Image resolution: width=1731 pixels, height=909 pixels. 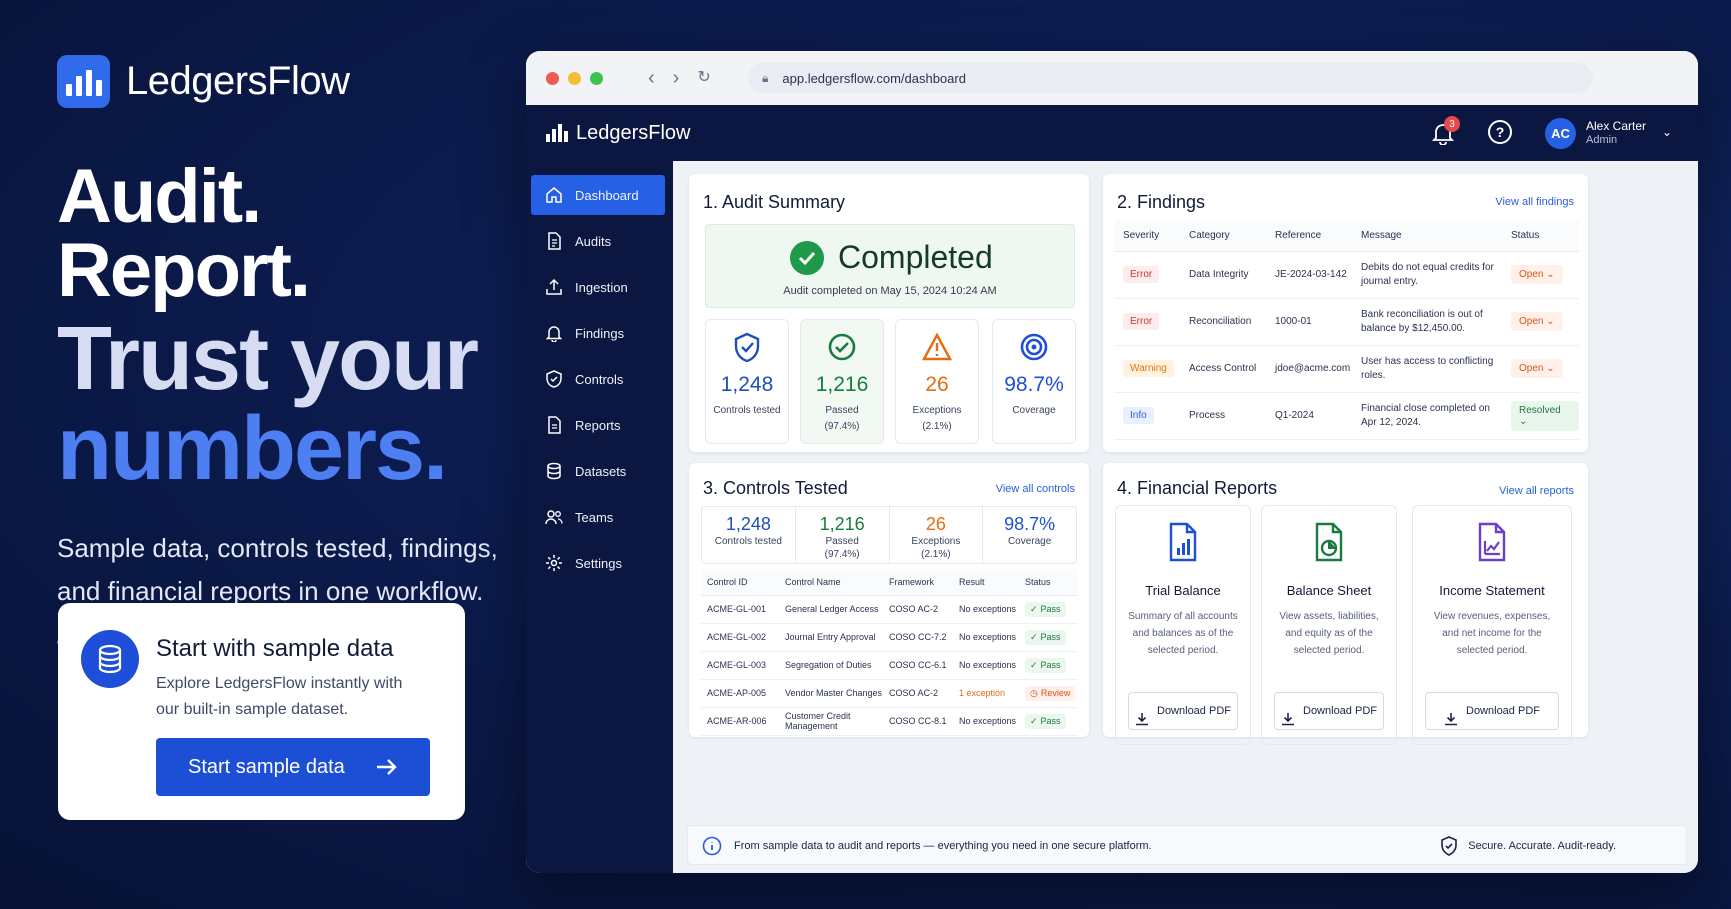 What do you see at coordinates (842, 381) in the screenshot?
I see `kpi-card: 1,216 Passed (97.4%)` at bounding box center [842, 381].